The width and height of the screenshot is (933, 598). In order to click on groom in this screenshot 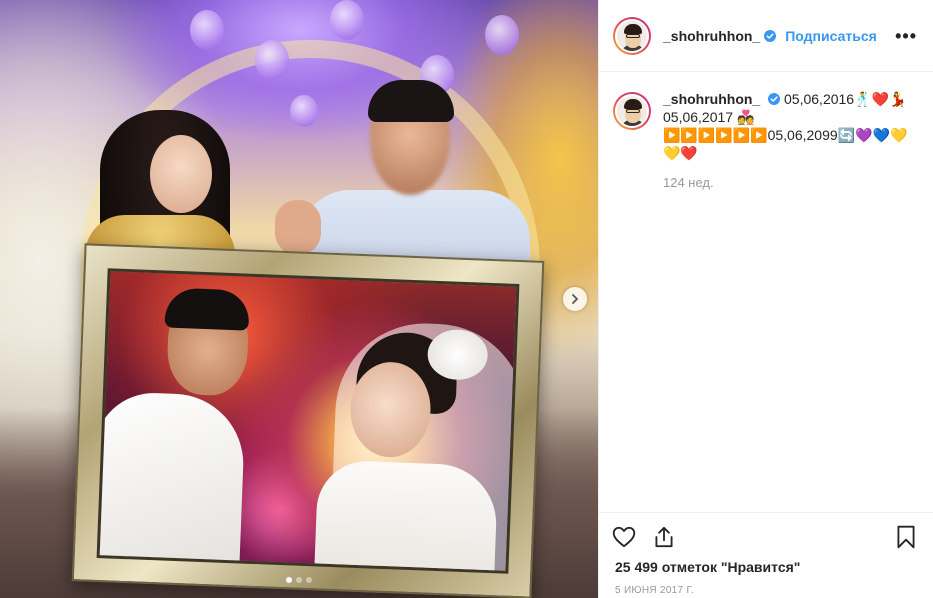, I will do `click(171, 482)`.